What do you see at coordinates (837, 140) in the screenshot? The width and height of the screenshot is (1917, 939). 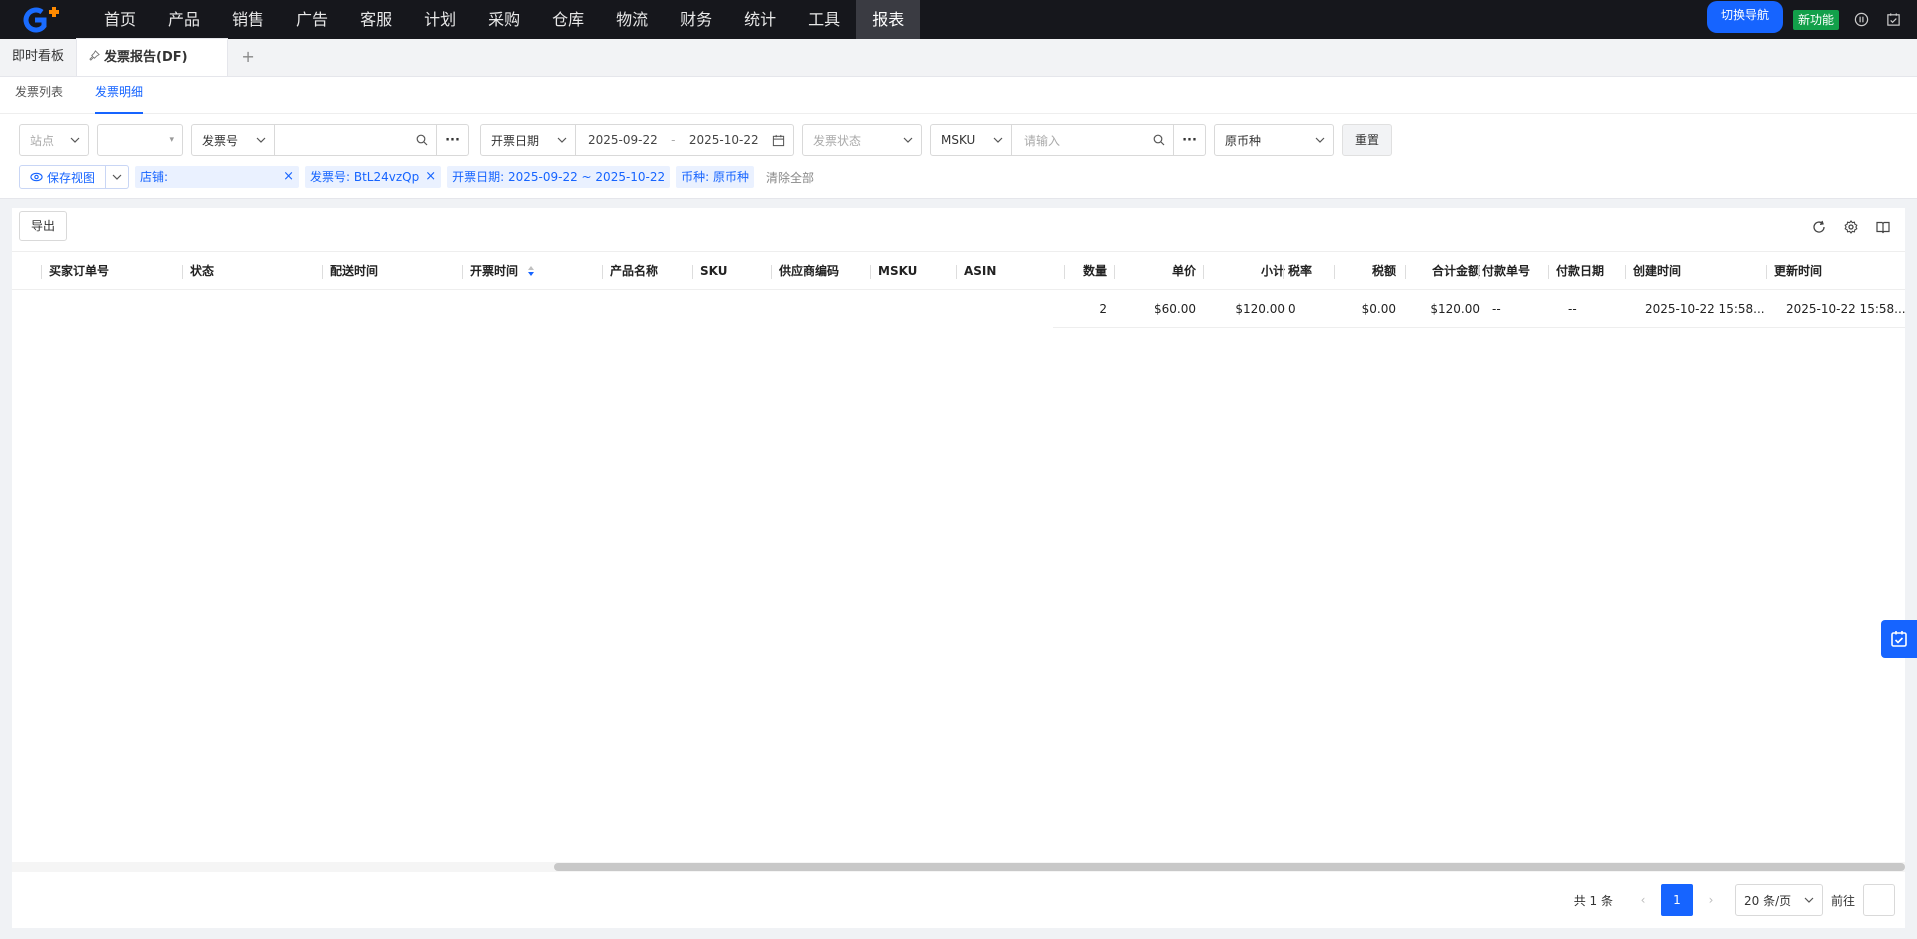 I see `invoice-status-placeholder: 发票状态` at bounding box center [837, 140].